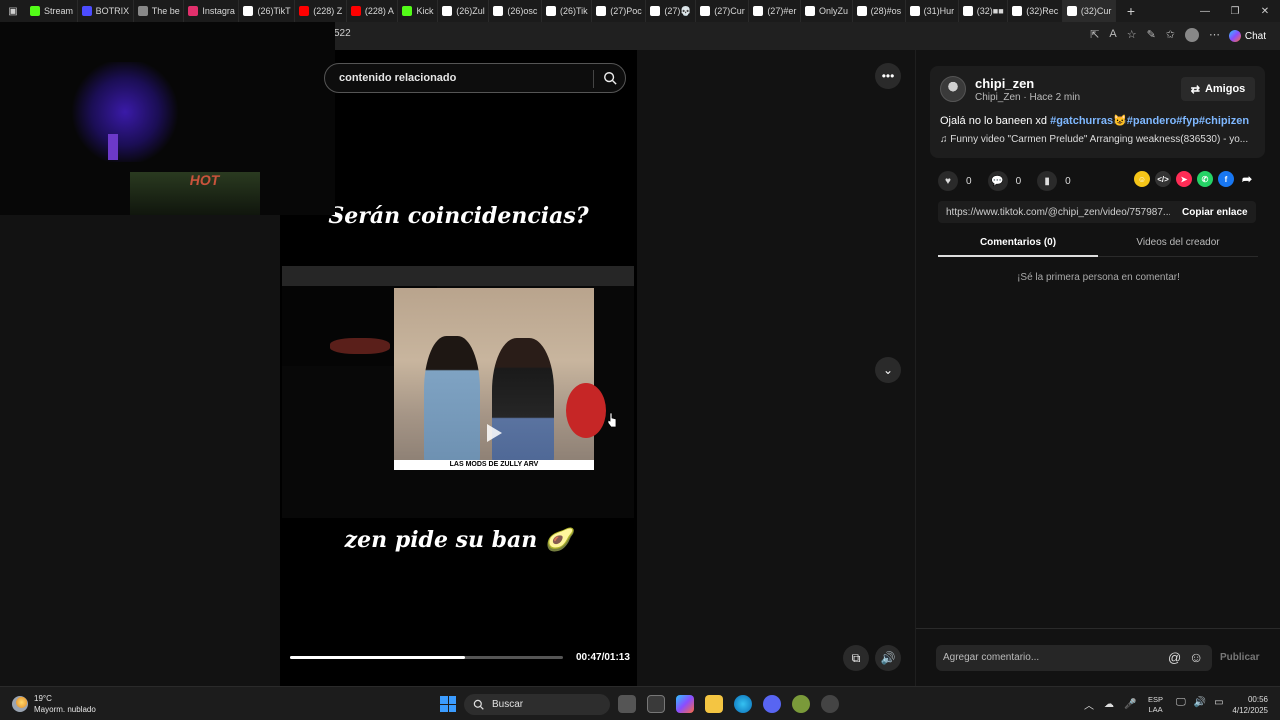  Describe the element at coordinates (1094, 35) in the screenshot. I see `open-in-app-icon: ⇱` at that location.